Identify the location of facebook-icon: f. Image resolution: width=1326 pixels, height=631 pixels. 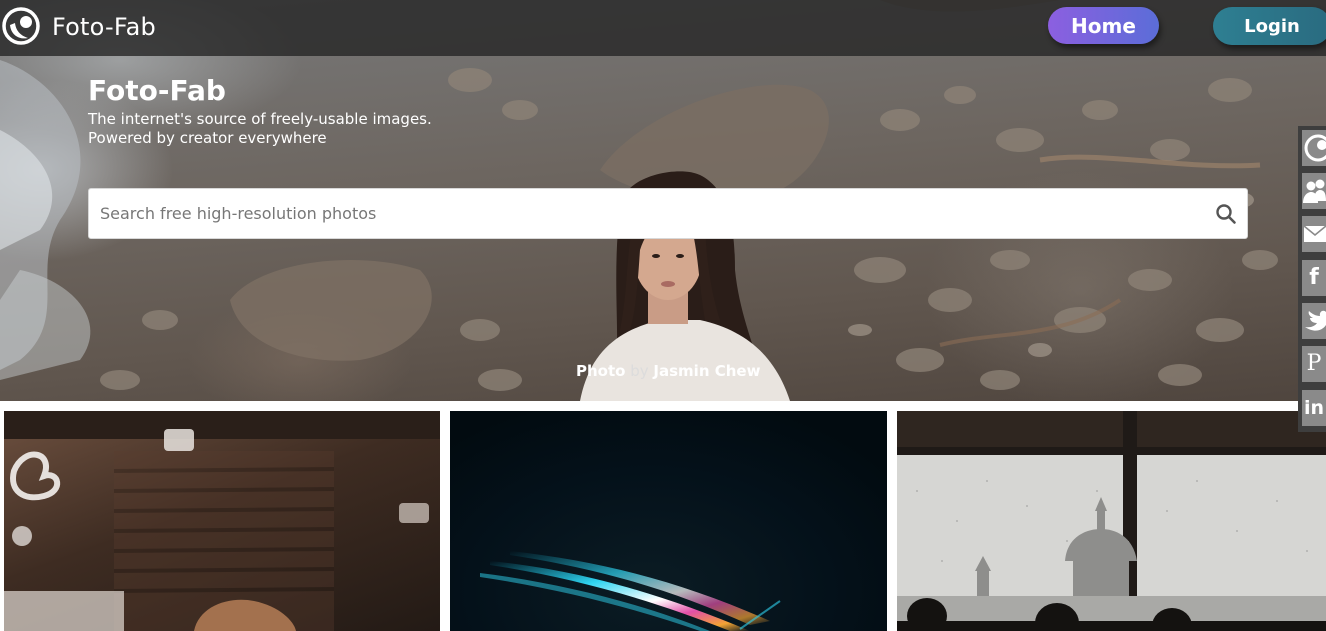
(1314, 277).